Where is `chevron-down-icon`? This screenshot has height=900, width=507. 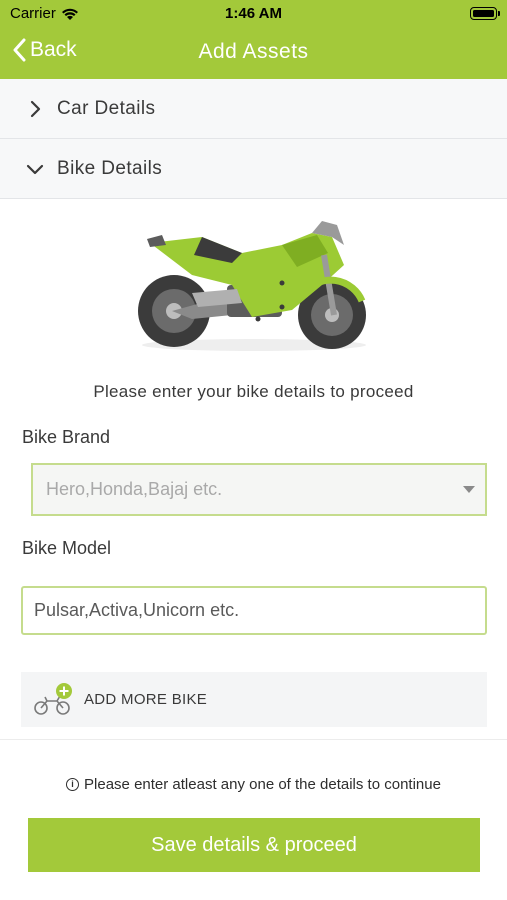 chevron-down-icon is located at coordinates (35, 169).